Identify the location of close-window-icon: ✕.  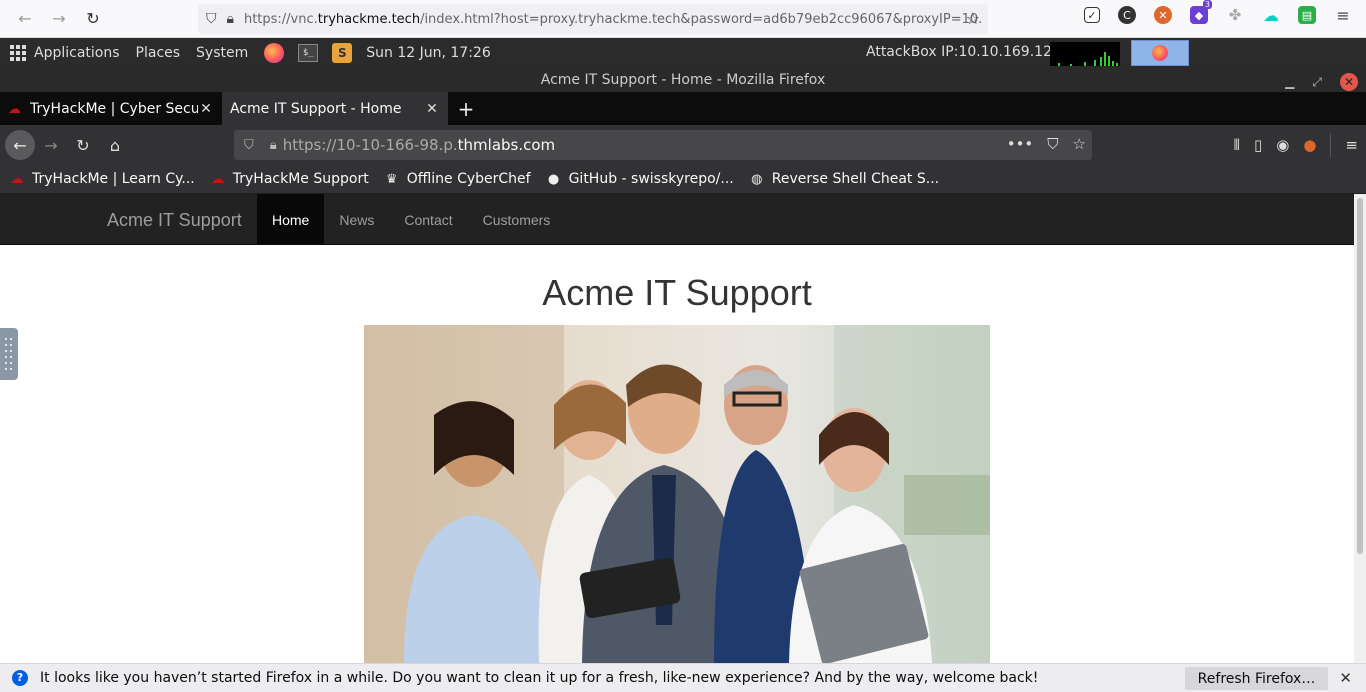
(1349, 82).